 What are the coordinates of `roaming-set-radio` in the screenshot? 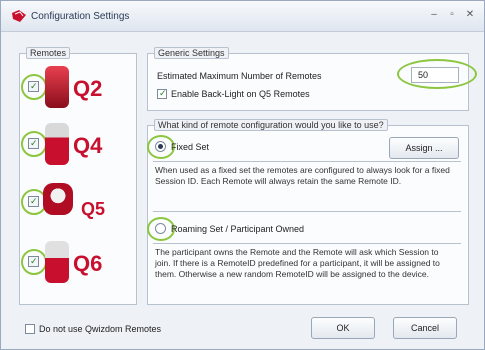 It's located at (160, 228).